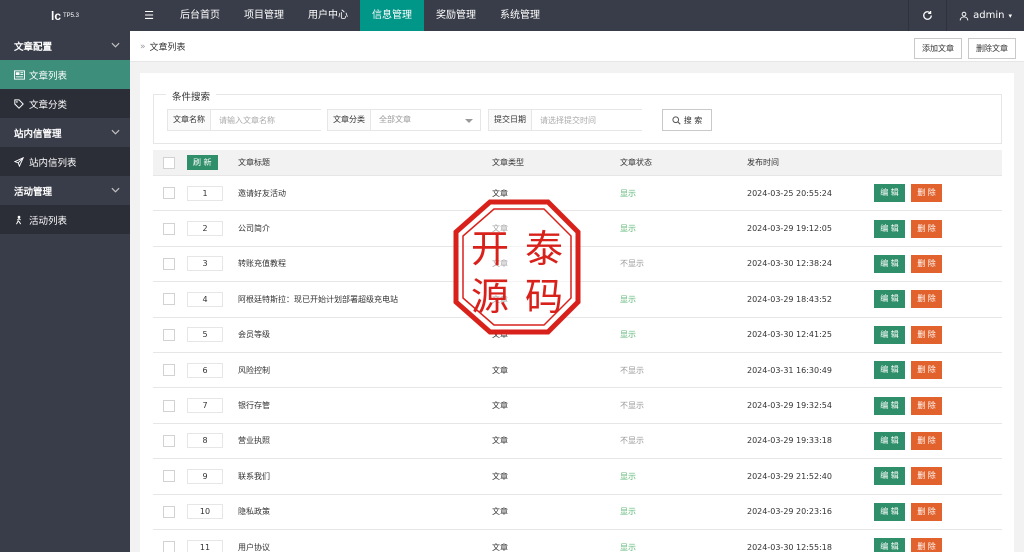  Describe the element at coordinates (38, 134) in the screenshot. I see `sidebar-group-label: 站内信管理` at that location.